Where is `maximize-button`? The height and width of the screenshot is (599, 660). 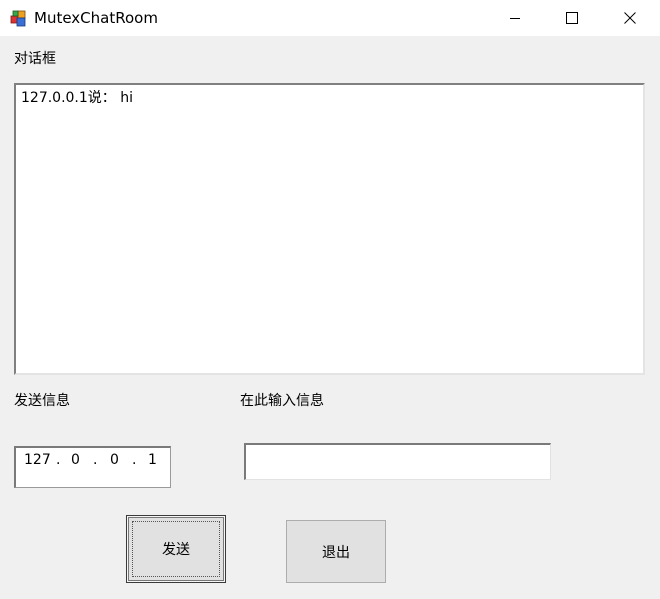 maximize-button is located at coordinates (572, 18).